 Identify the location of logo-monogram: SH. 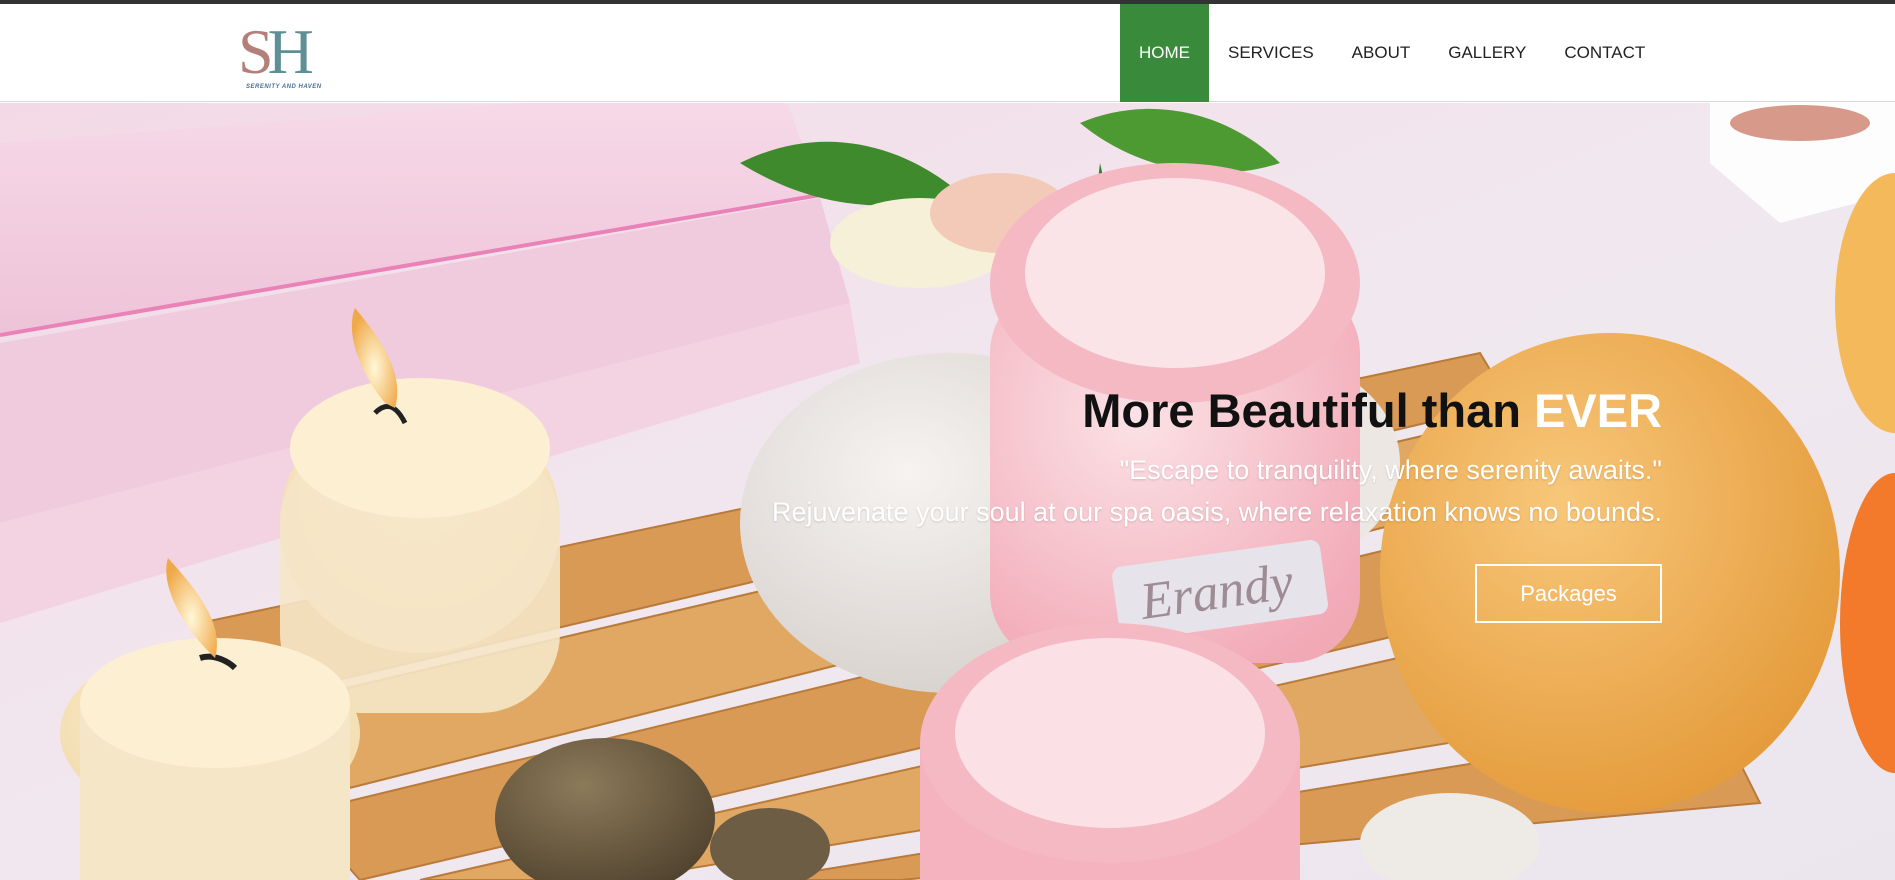
(276, 52).